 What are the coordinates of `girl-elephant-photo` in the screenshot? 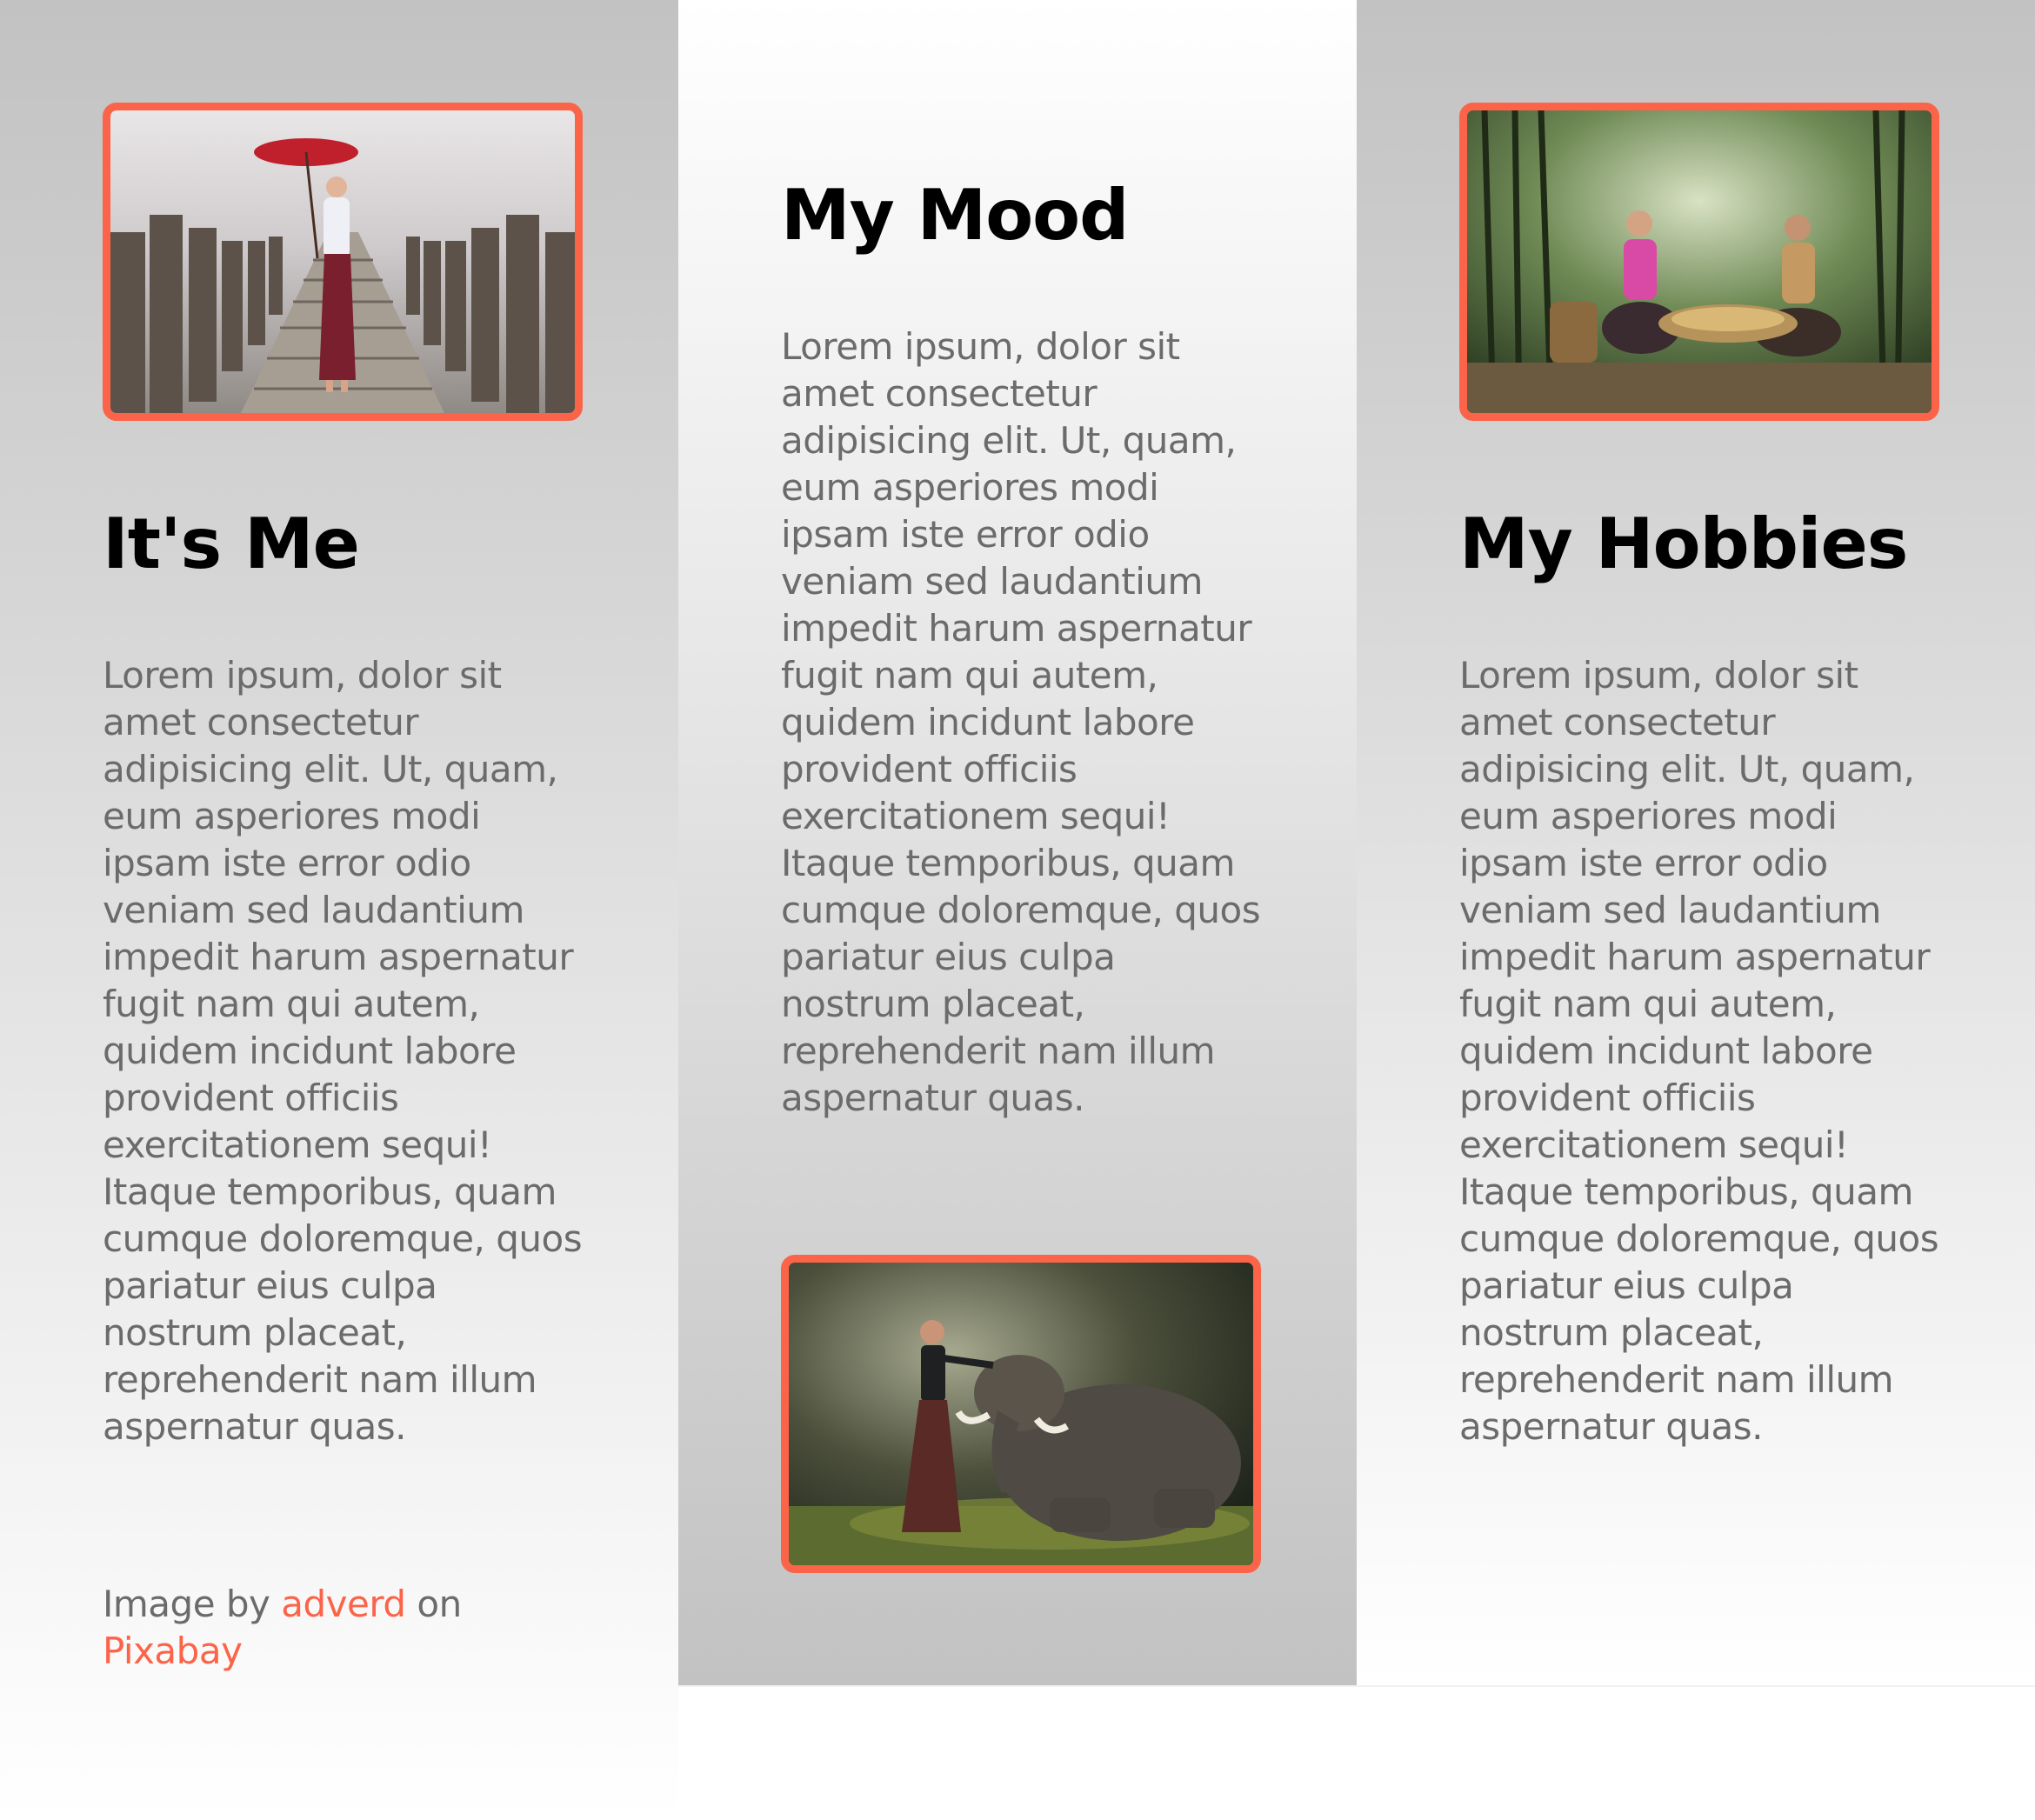 It's located at (1021, 1414).